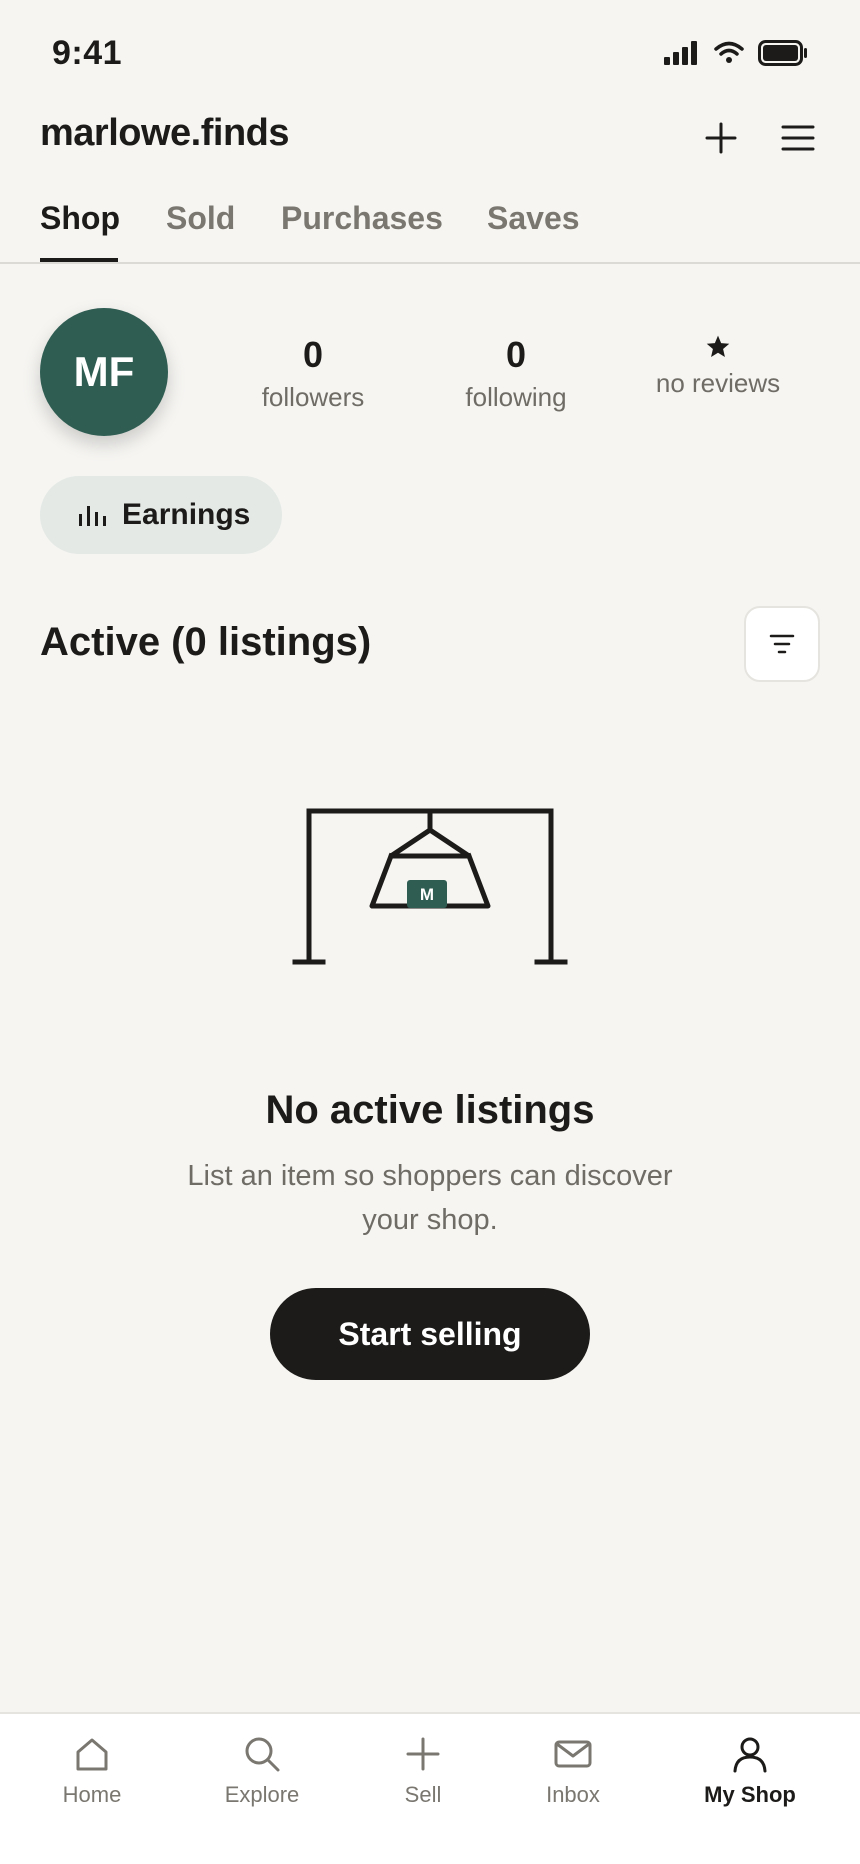 The image size is (860, 1864). What do you see at coordinates (573, 1754) in the screenshot?
I see `mail-icon` at bounding box center [573, 1754].